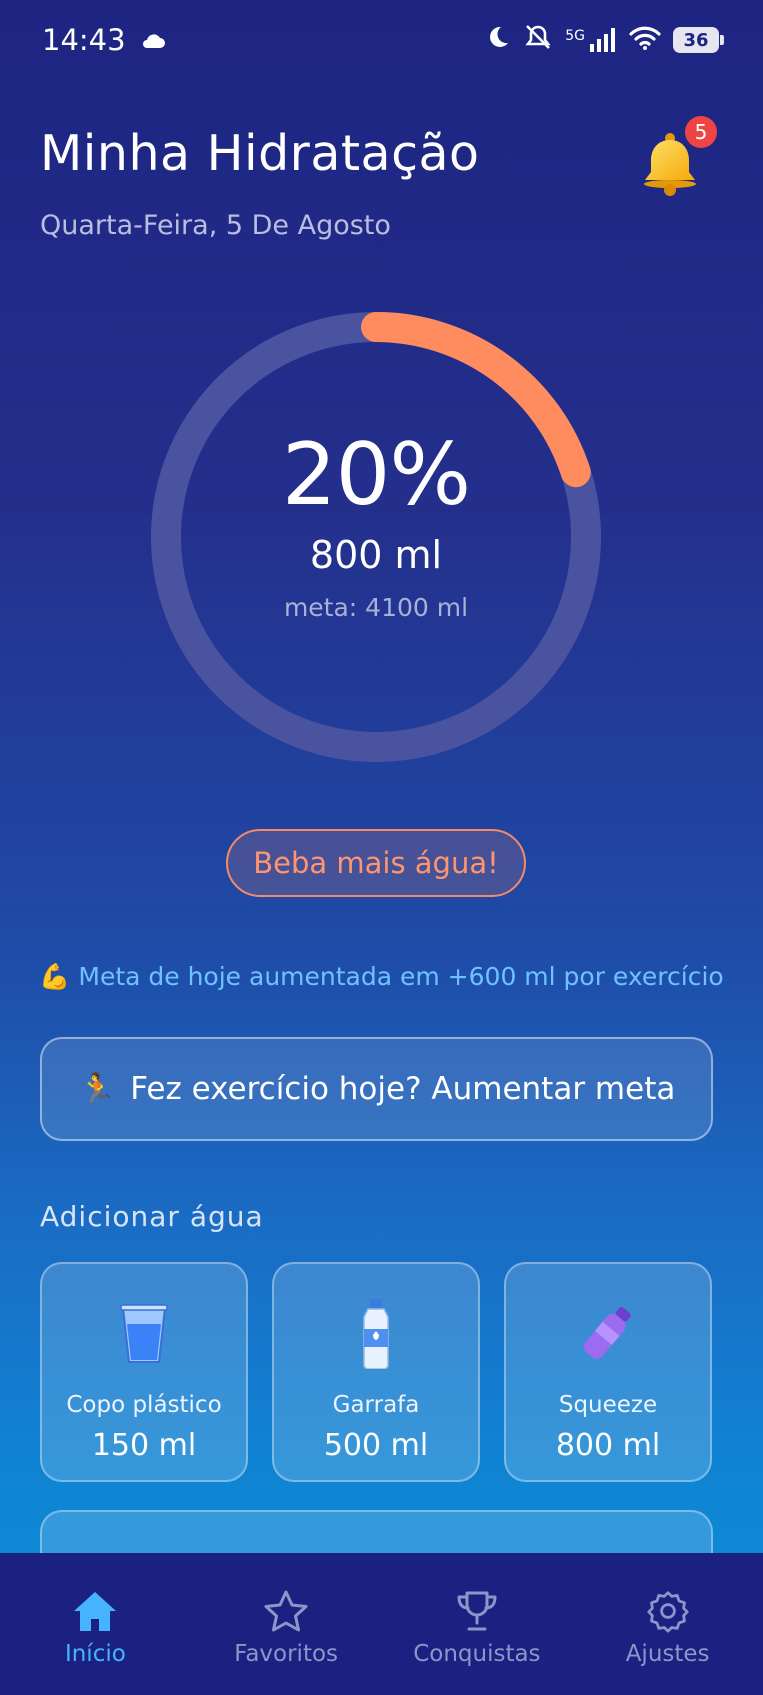 The height and width of the screenshot is (1695, 763). I want to click on increase-goal-button: 🏃 Fez exercício hoje? Aumentar meta, so click(376, 1089).